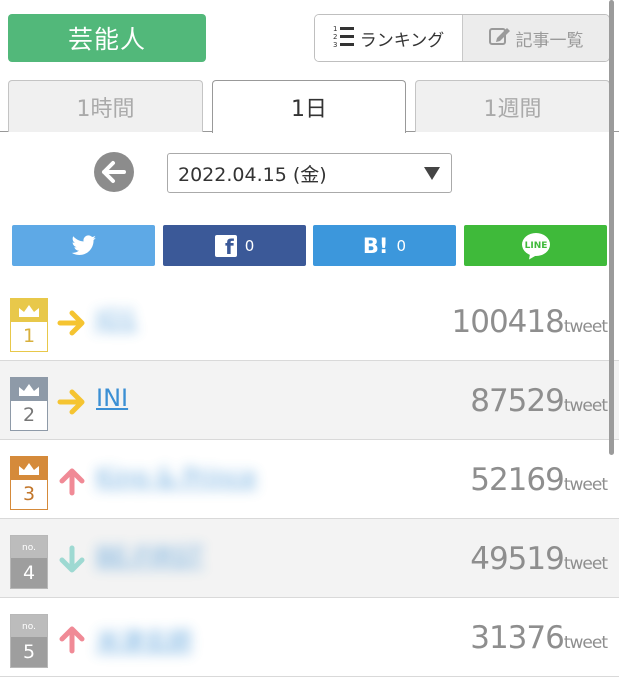  I want to click on line-share-button: LINE, so click(535, 245).